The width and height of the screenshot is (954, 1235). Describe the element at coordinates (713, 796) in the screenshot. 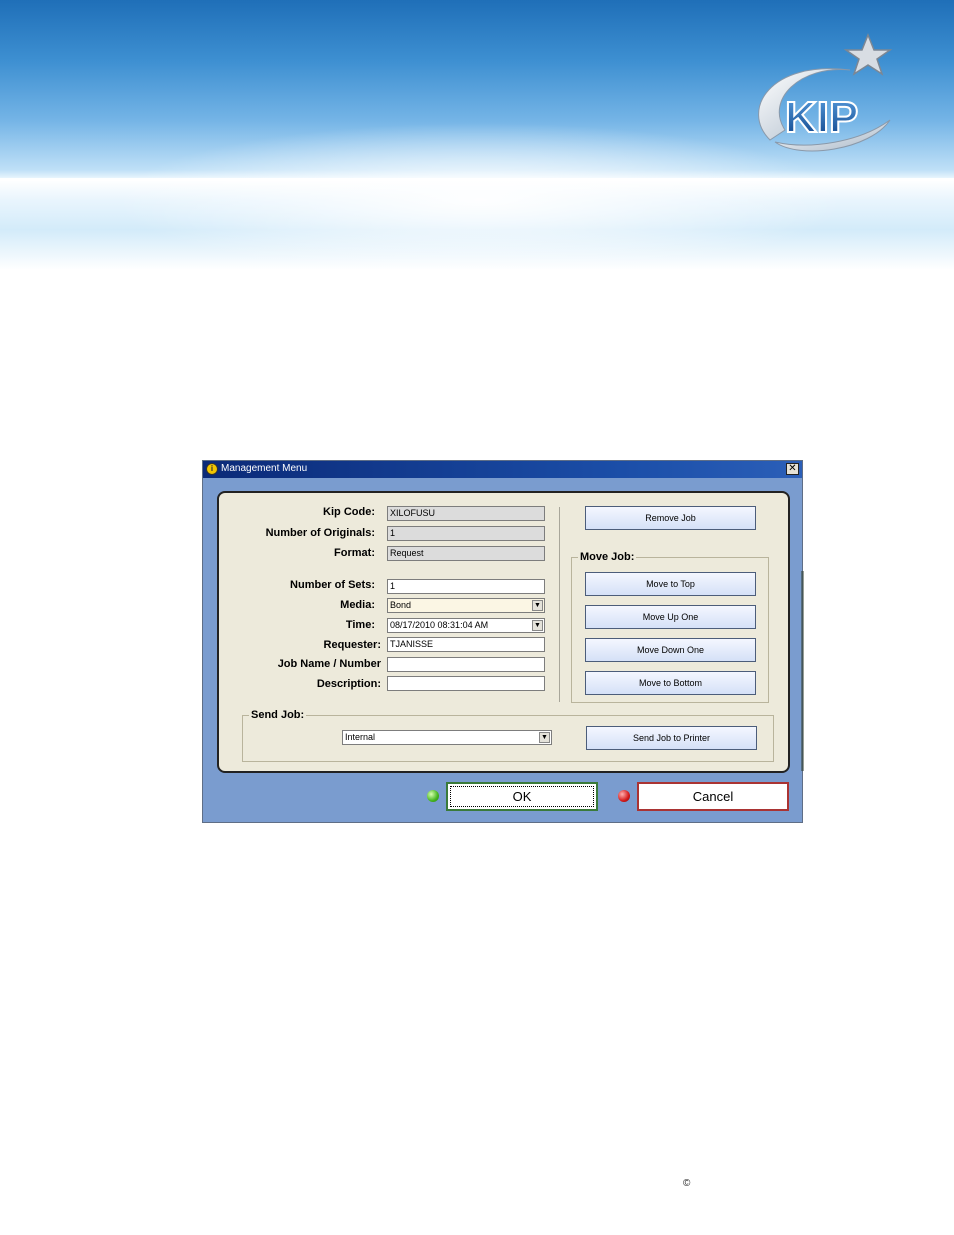

I see `cancel-button: Cancel` at that location.